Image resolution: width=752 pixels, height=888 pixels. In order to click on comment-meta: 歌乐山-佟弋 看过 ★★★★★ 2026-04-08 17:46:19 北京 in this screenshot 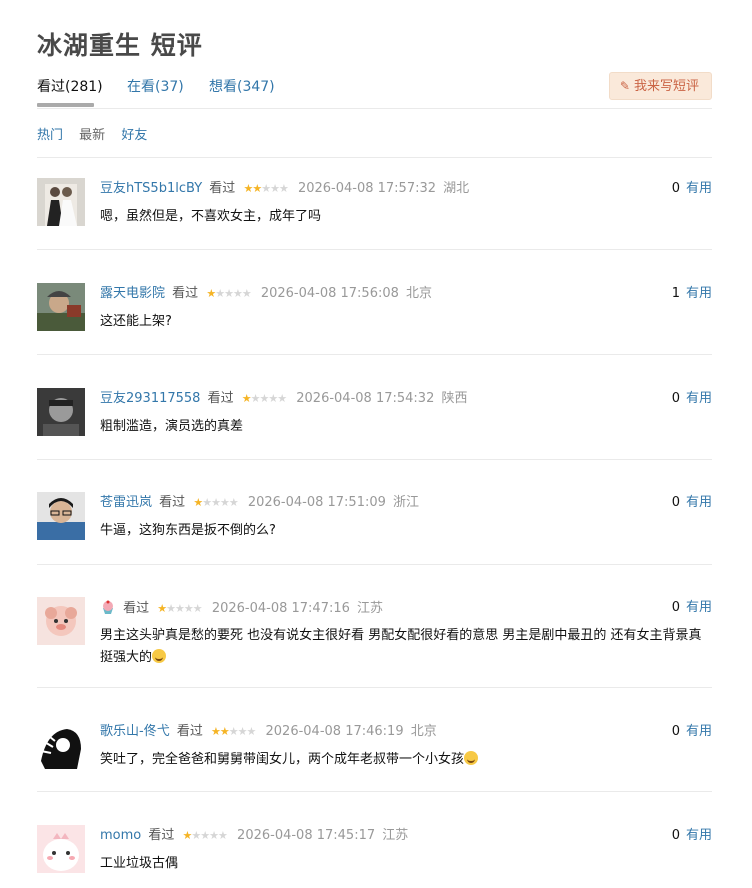, I will do `click(268, 732)`.